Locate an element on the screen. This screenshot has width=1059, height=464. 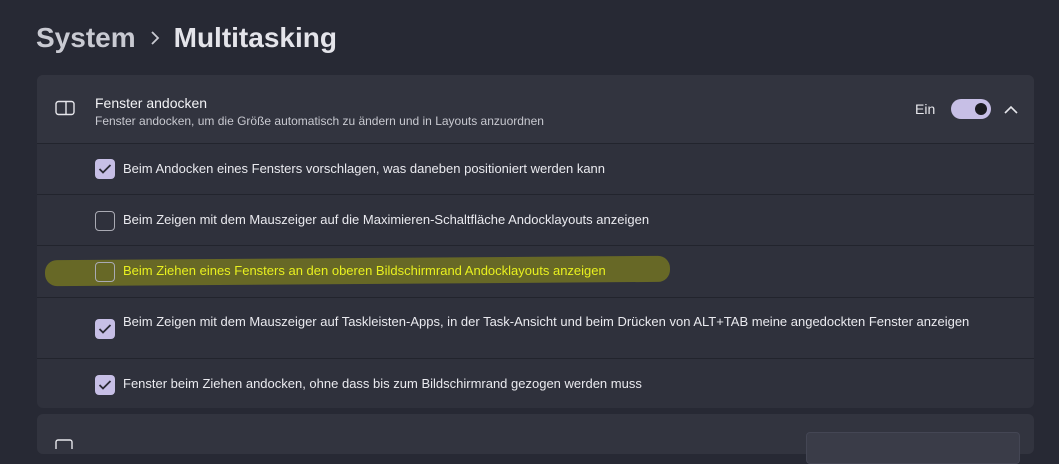
next-setting-dropdown is located at coordinates (913, 448).